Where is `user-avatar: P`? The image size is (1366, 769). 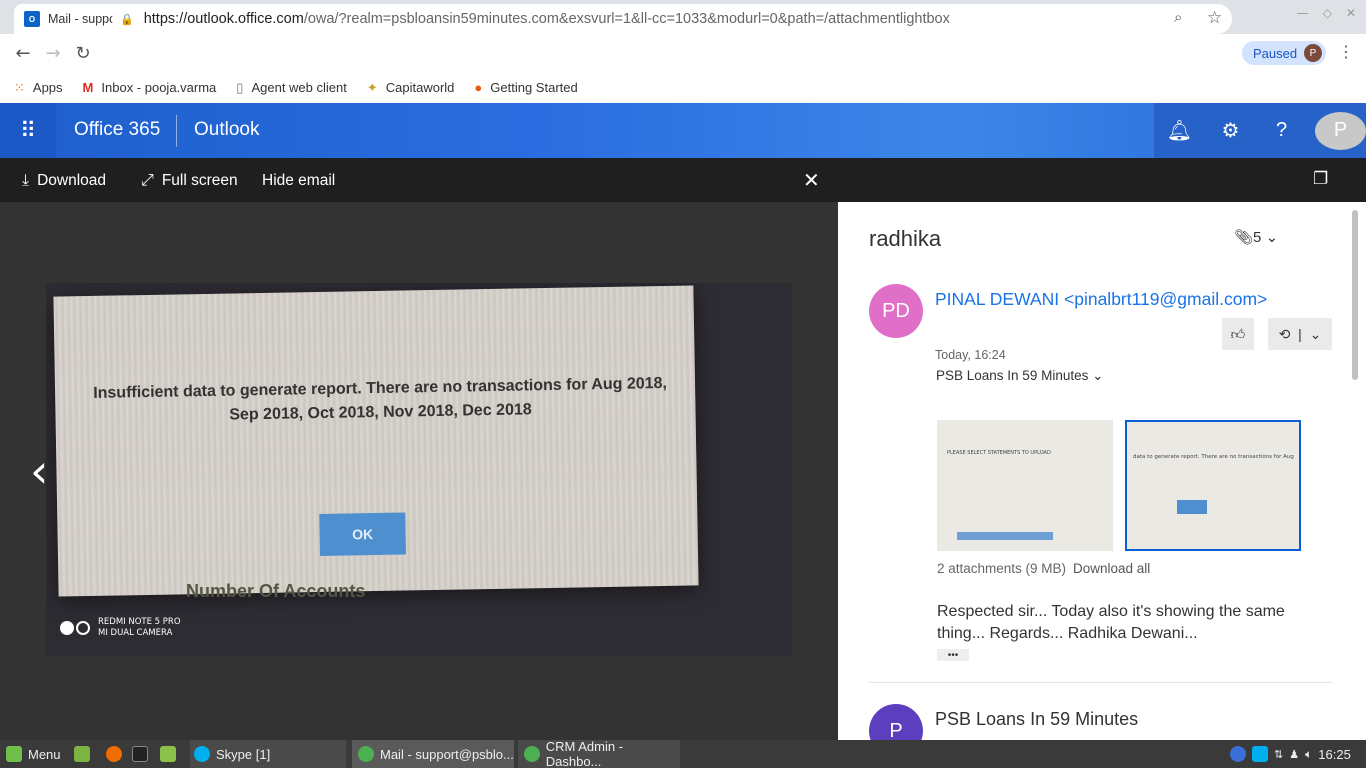 user-avatar: P is located at coordinates (1340, 130).